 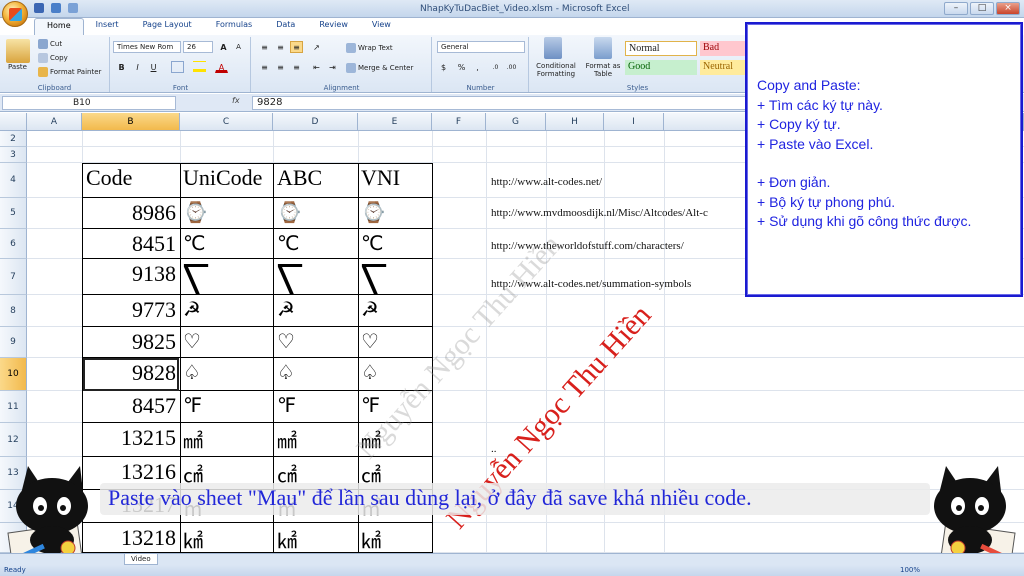 What do you see at coordinates (495, 67) in the screenshot?
I see `increase-decimal-icon: .0` at bounding box center [495, 67].